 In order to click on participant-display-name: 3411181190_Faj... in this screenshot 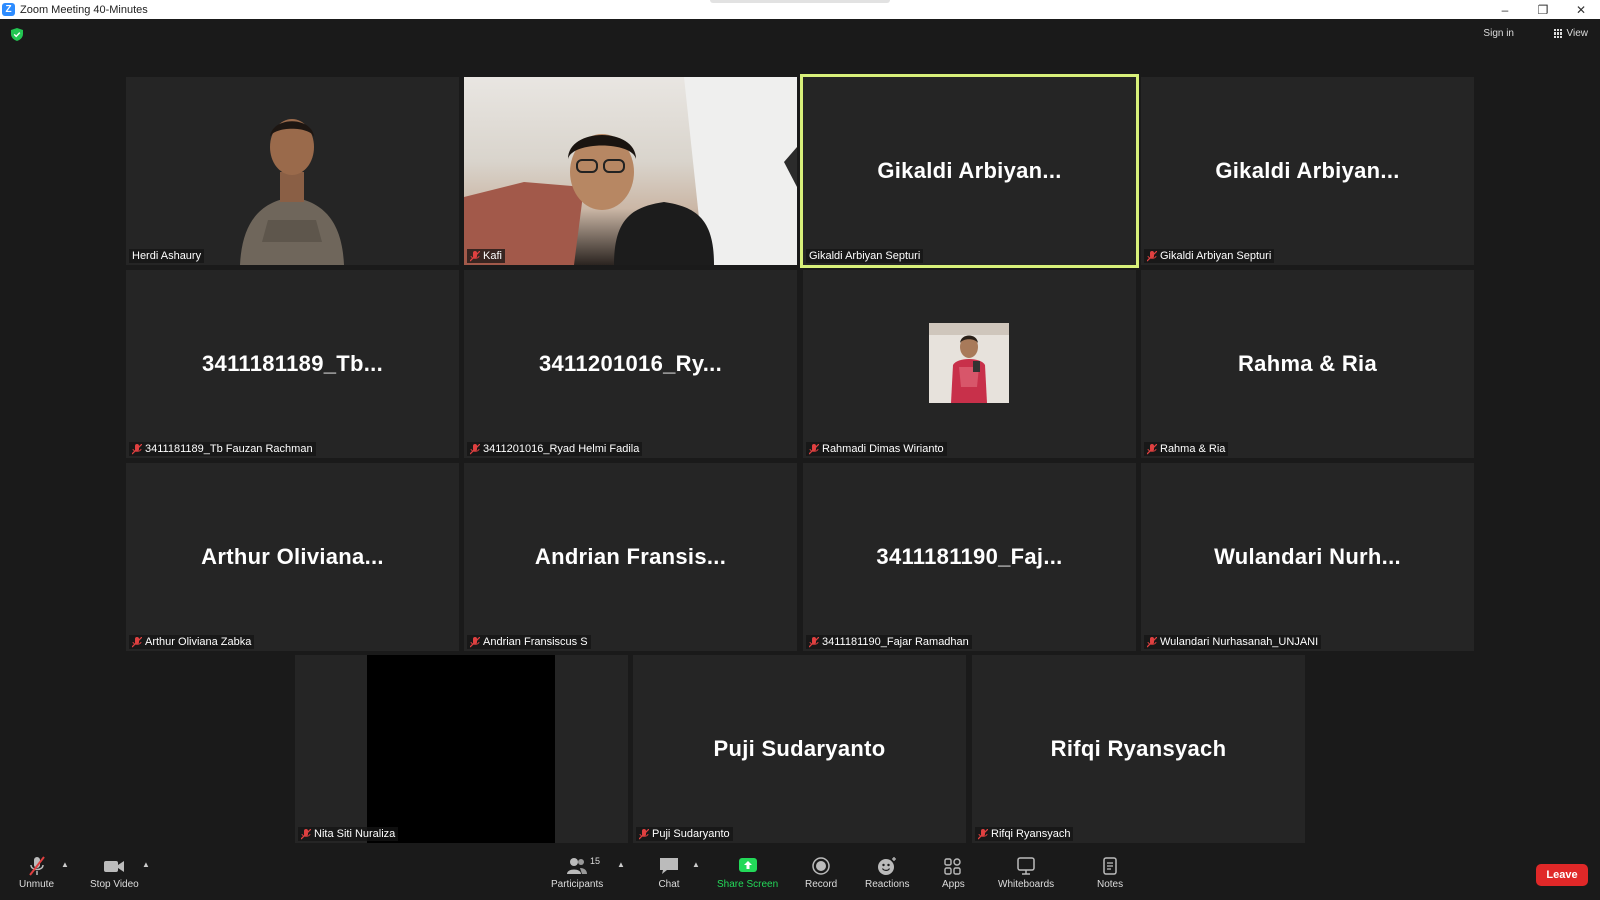, I will do `click(969, 556)`.